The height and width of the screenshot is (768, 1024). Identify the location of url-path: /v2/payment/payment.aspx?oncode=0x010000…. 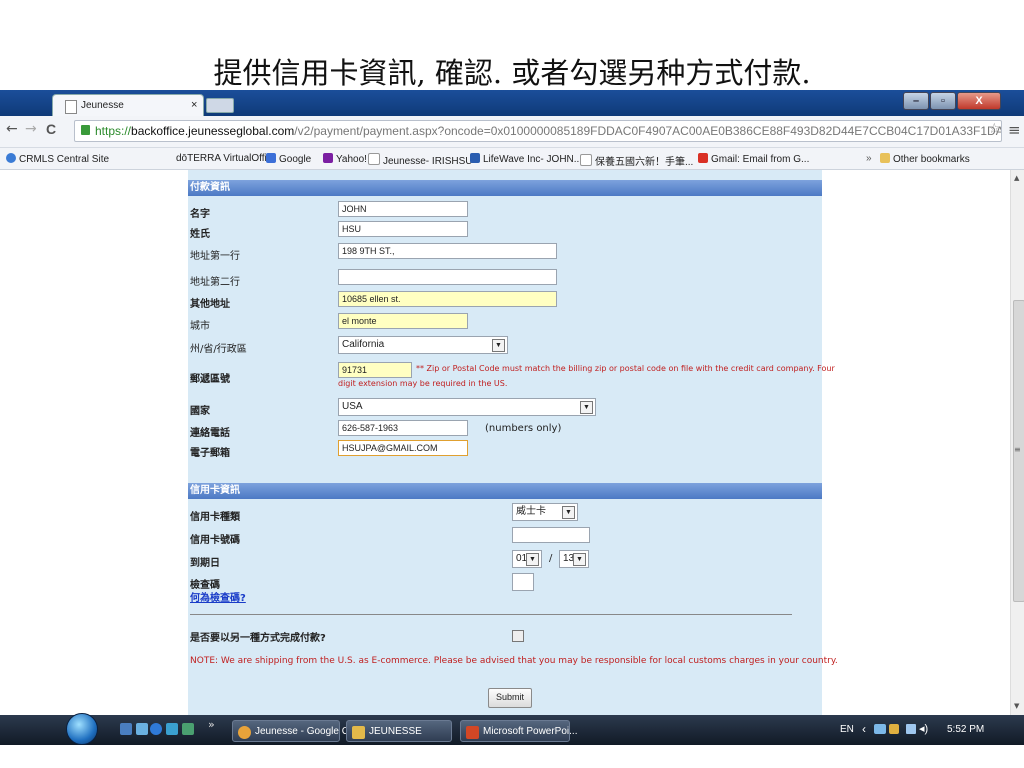
(648, 131).